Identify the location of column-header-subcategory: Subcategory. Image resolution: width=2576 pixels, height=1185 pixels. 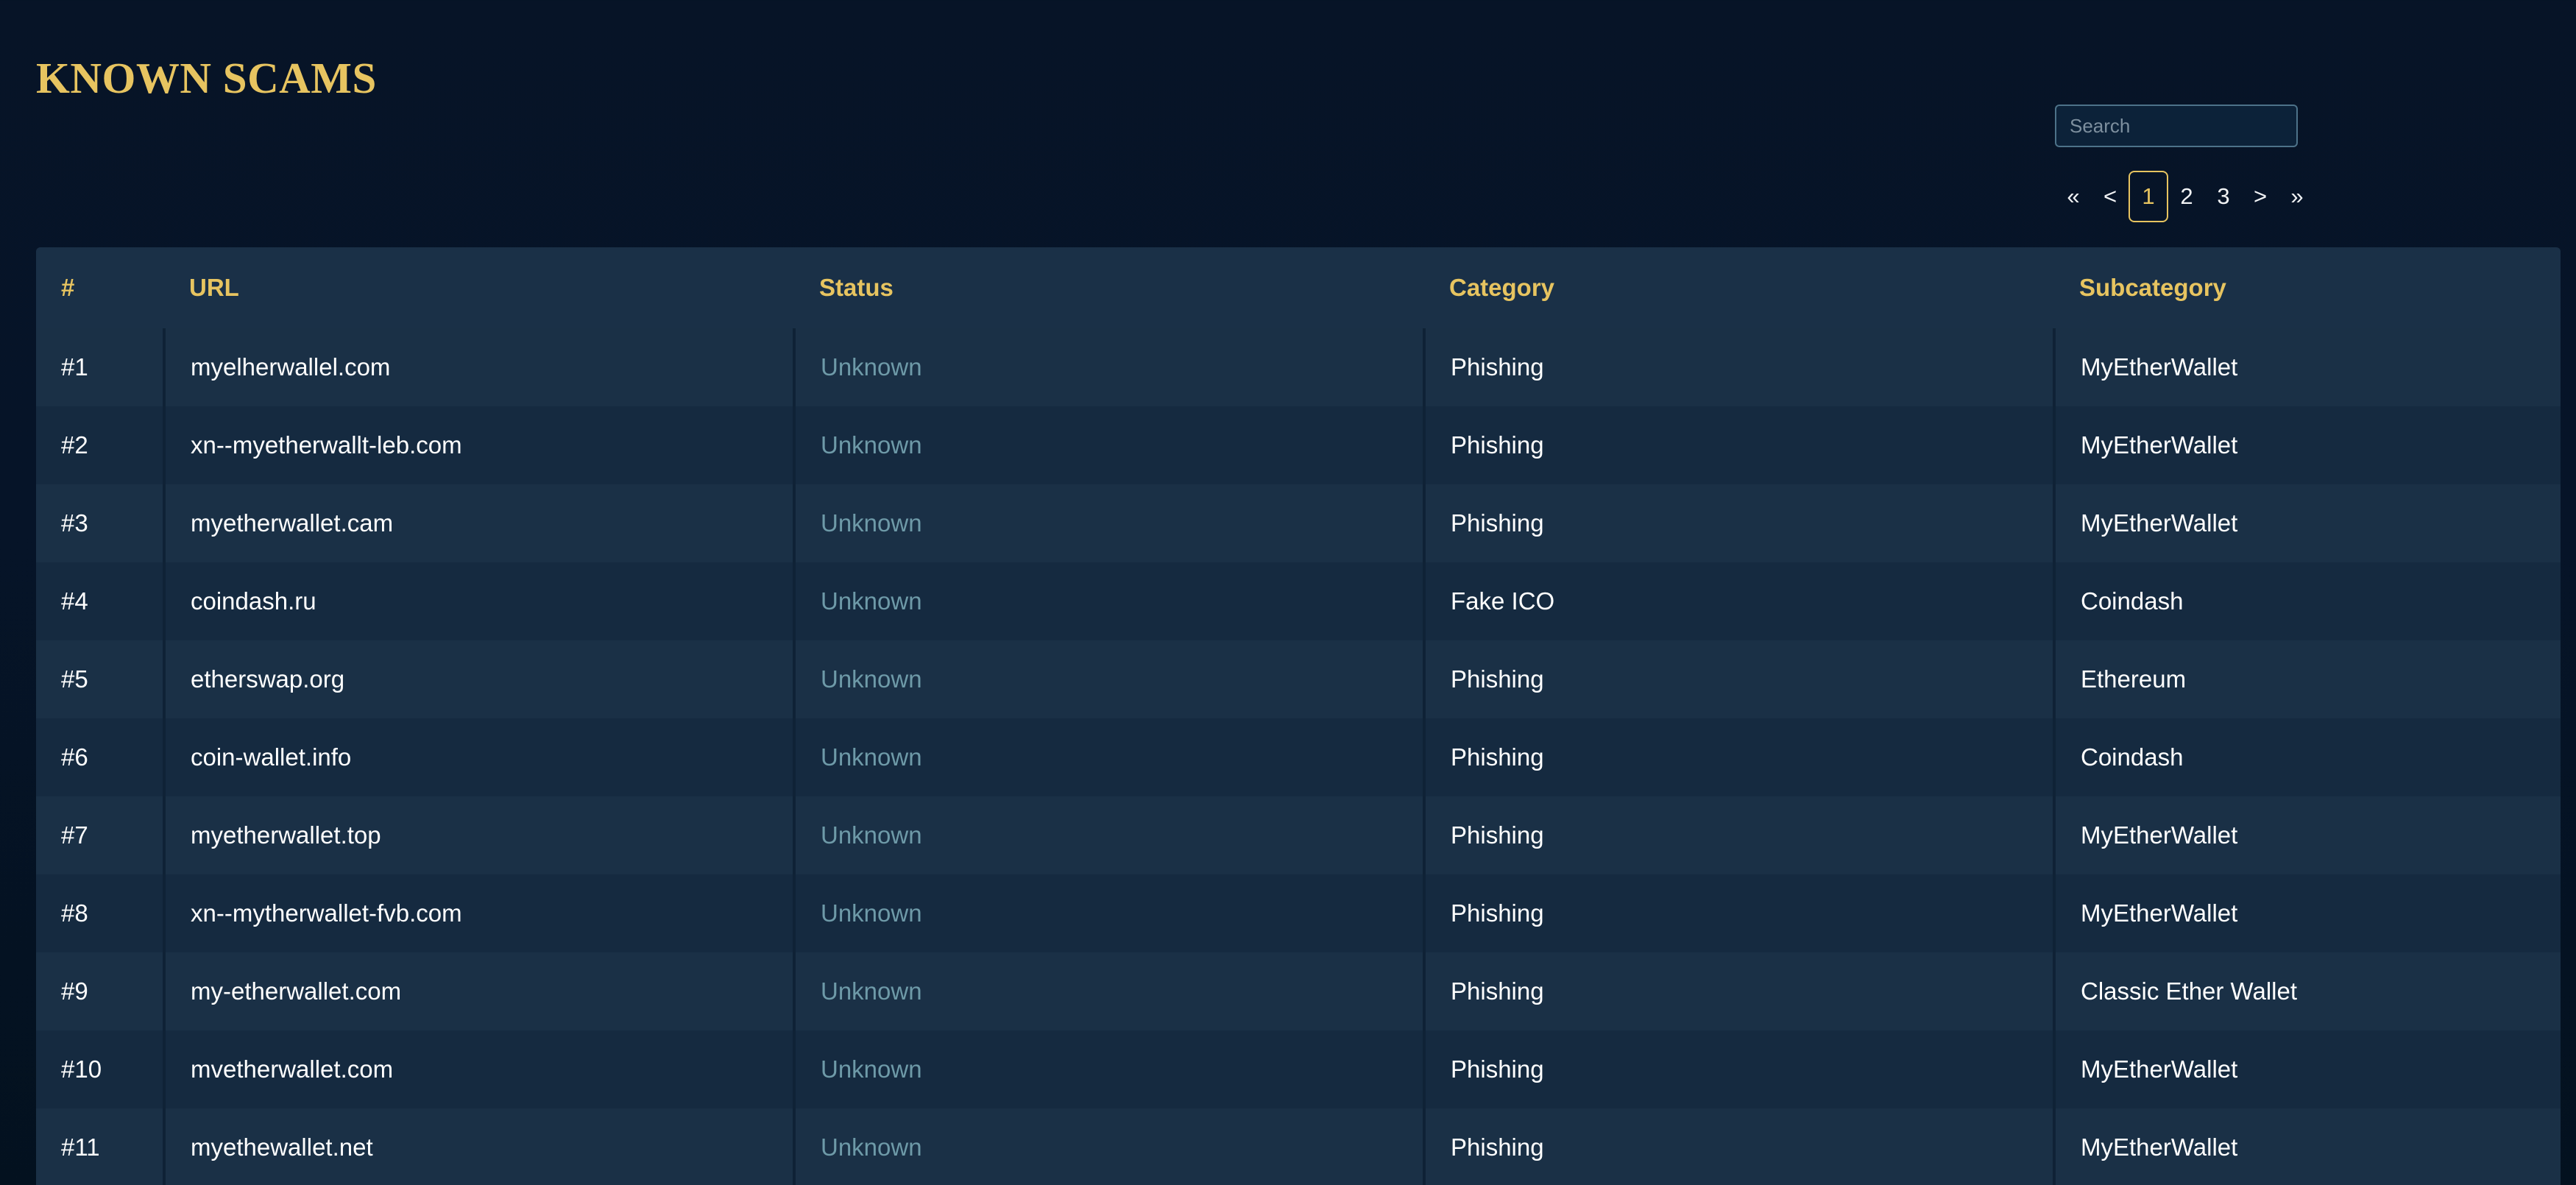
(2307, 288).